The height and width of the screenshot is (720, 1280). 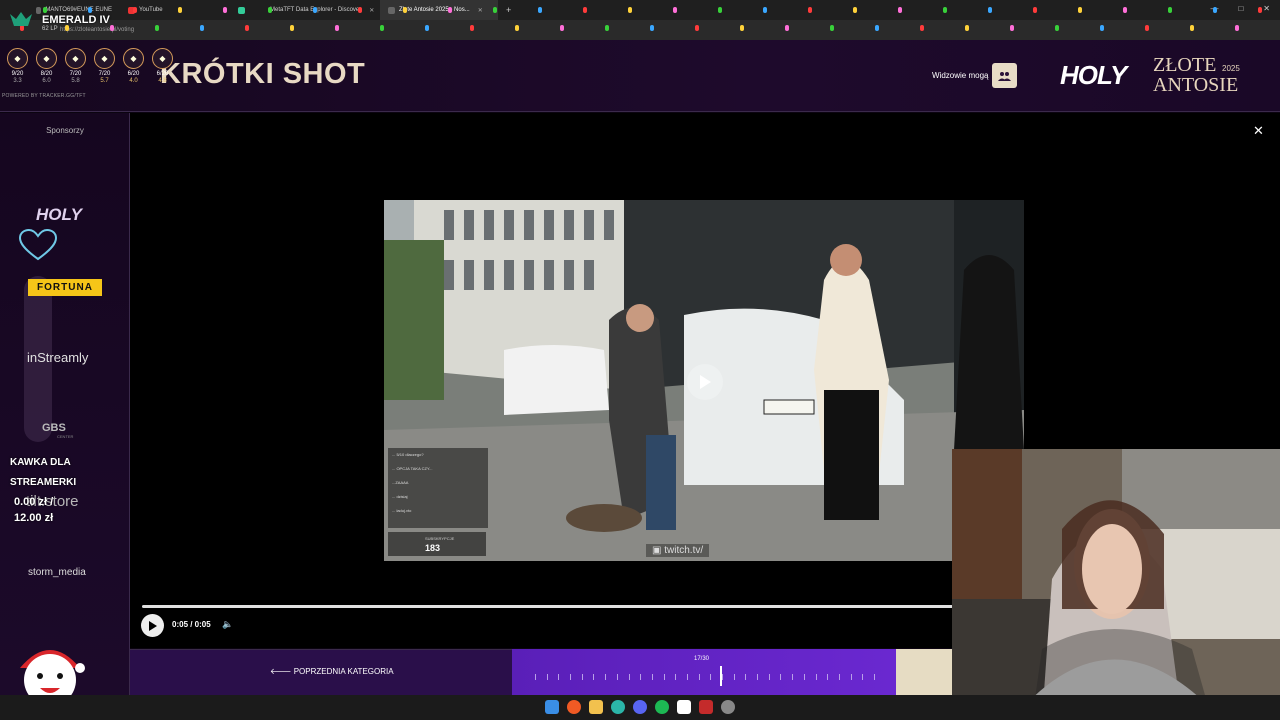 I want to click on viewers-button, so click(x=1004, y=75).